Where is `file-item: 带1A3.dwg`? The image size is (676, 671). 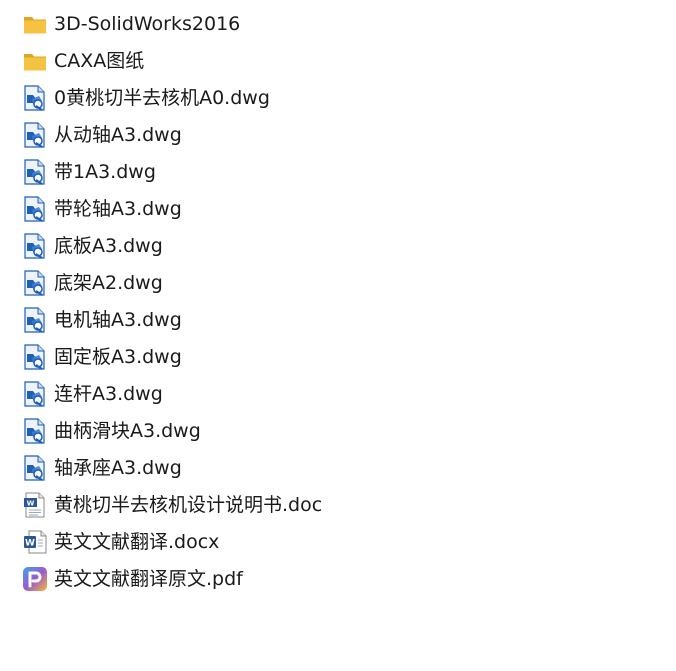
file-item: 带1A3.dwg is located at coordinates (338, 171).